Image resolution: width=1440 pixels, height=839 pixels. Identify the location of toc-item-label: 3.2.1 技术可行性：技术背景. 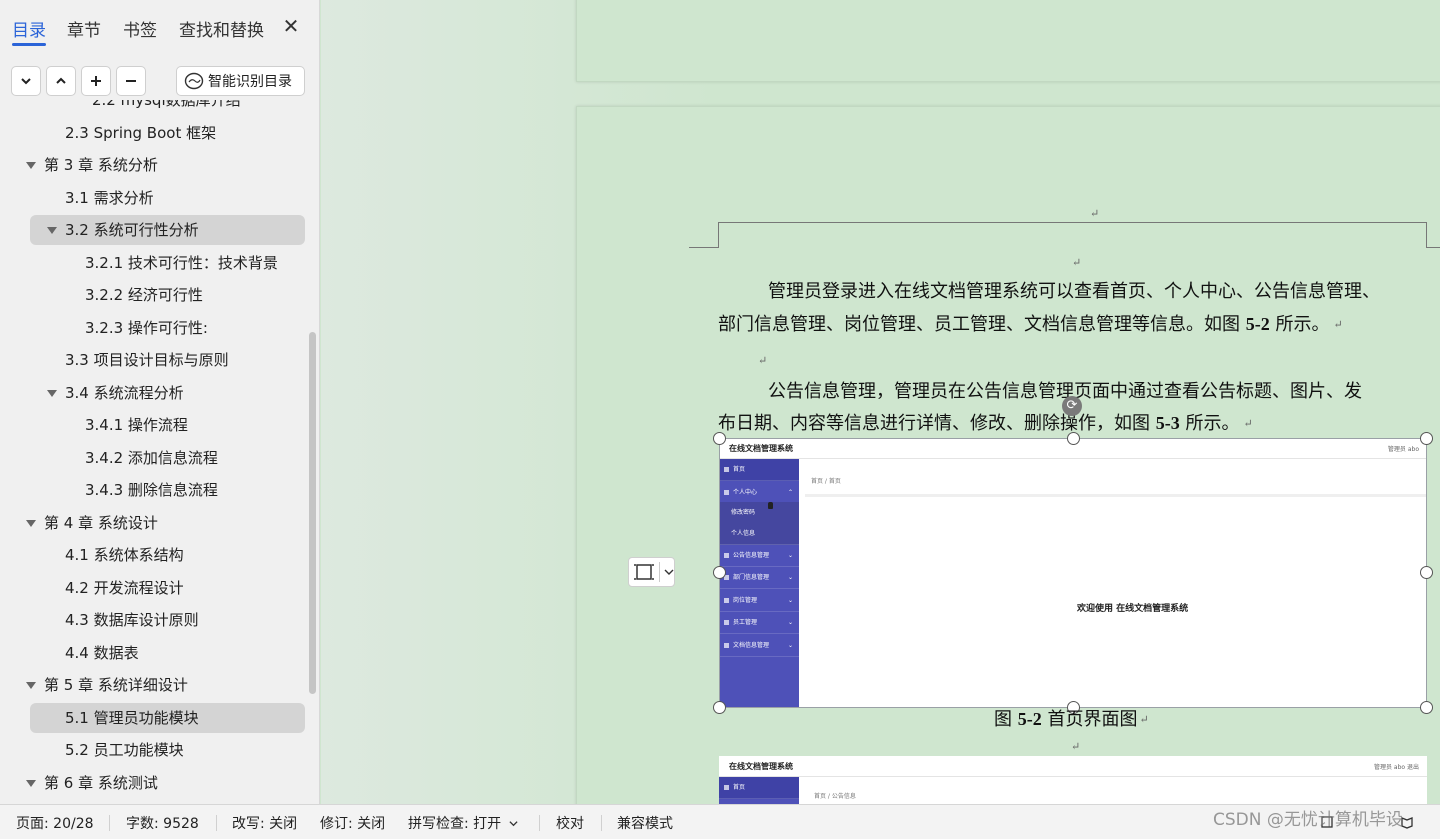
(181, 262).